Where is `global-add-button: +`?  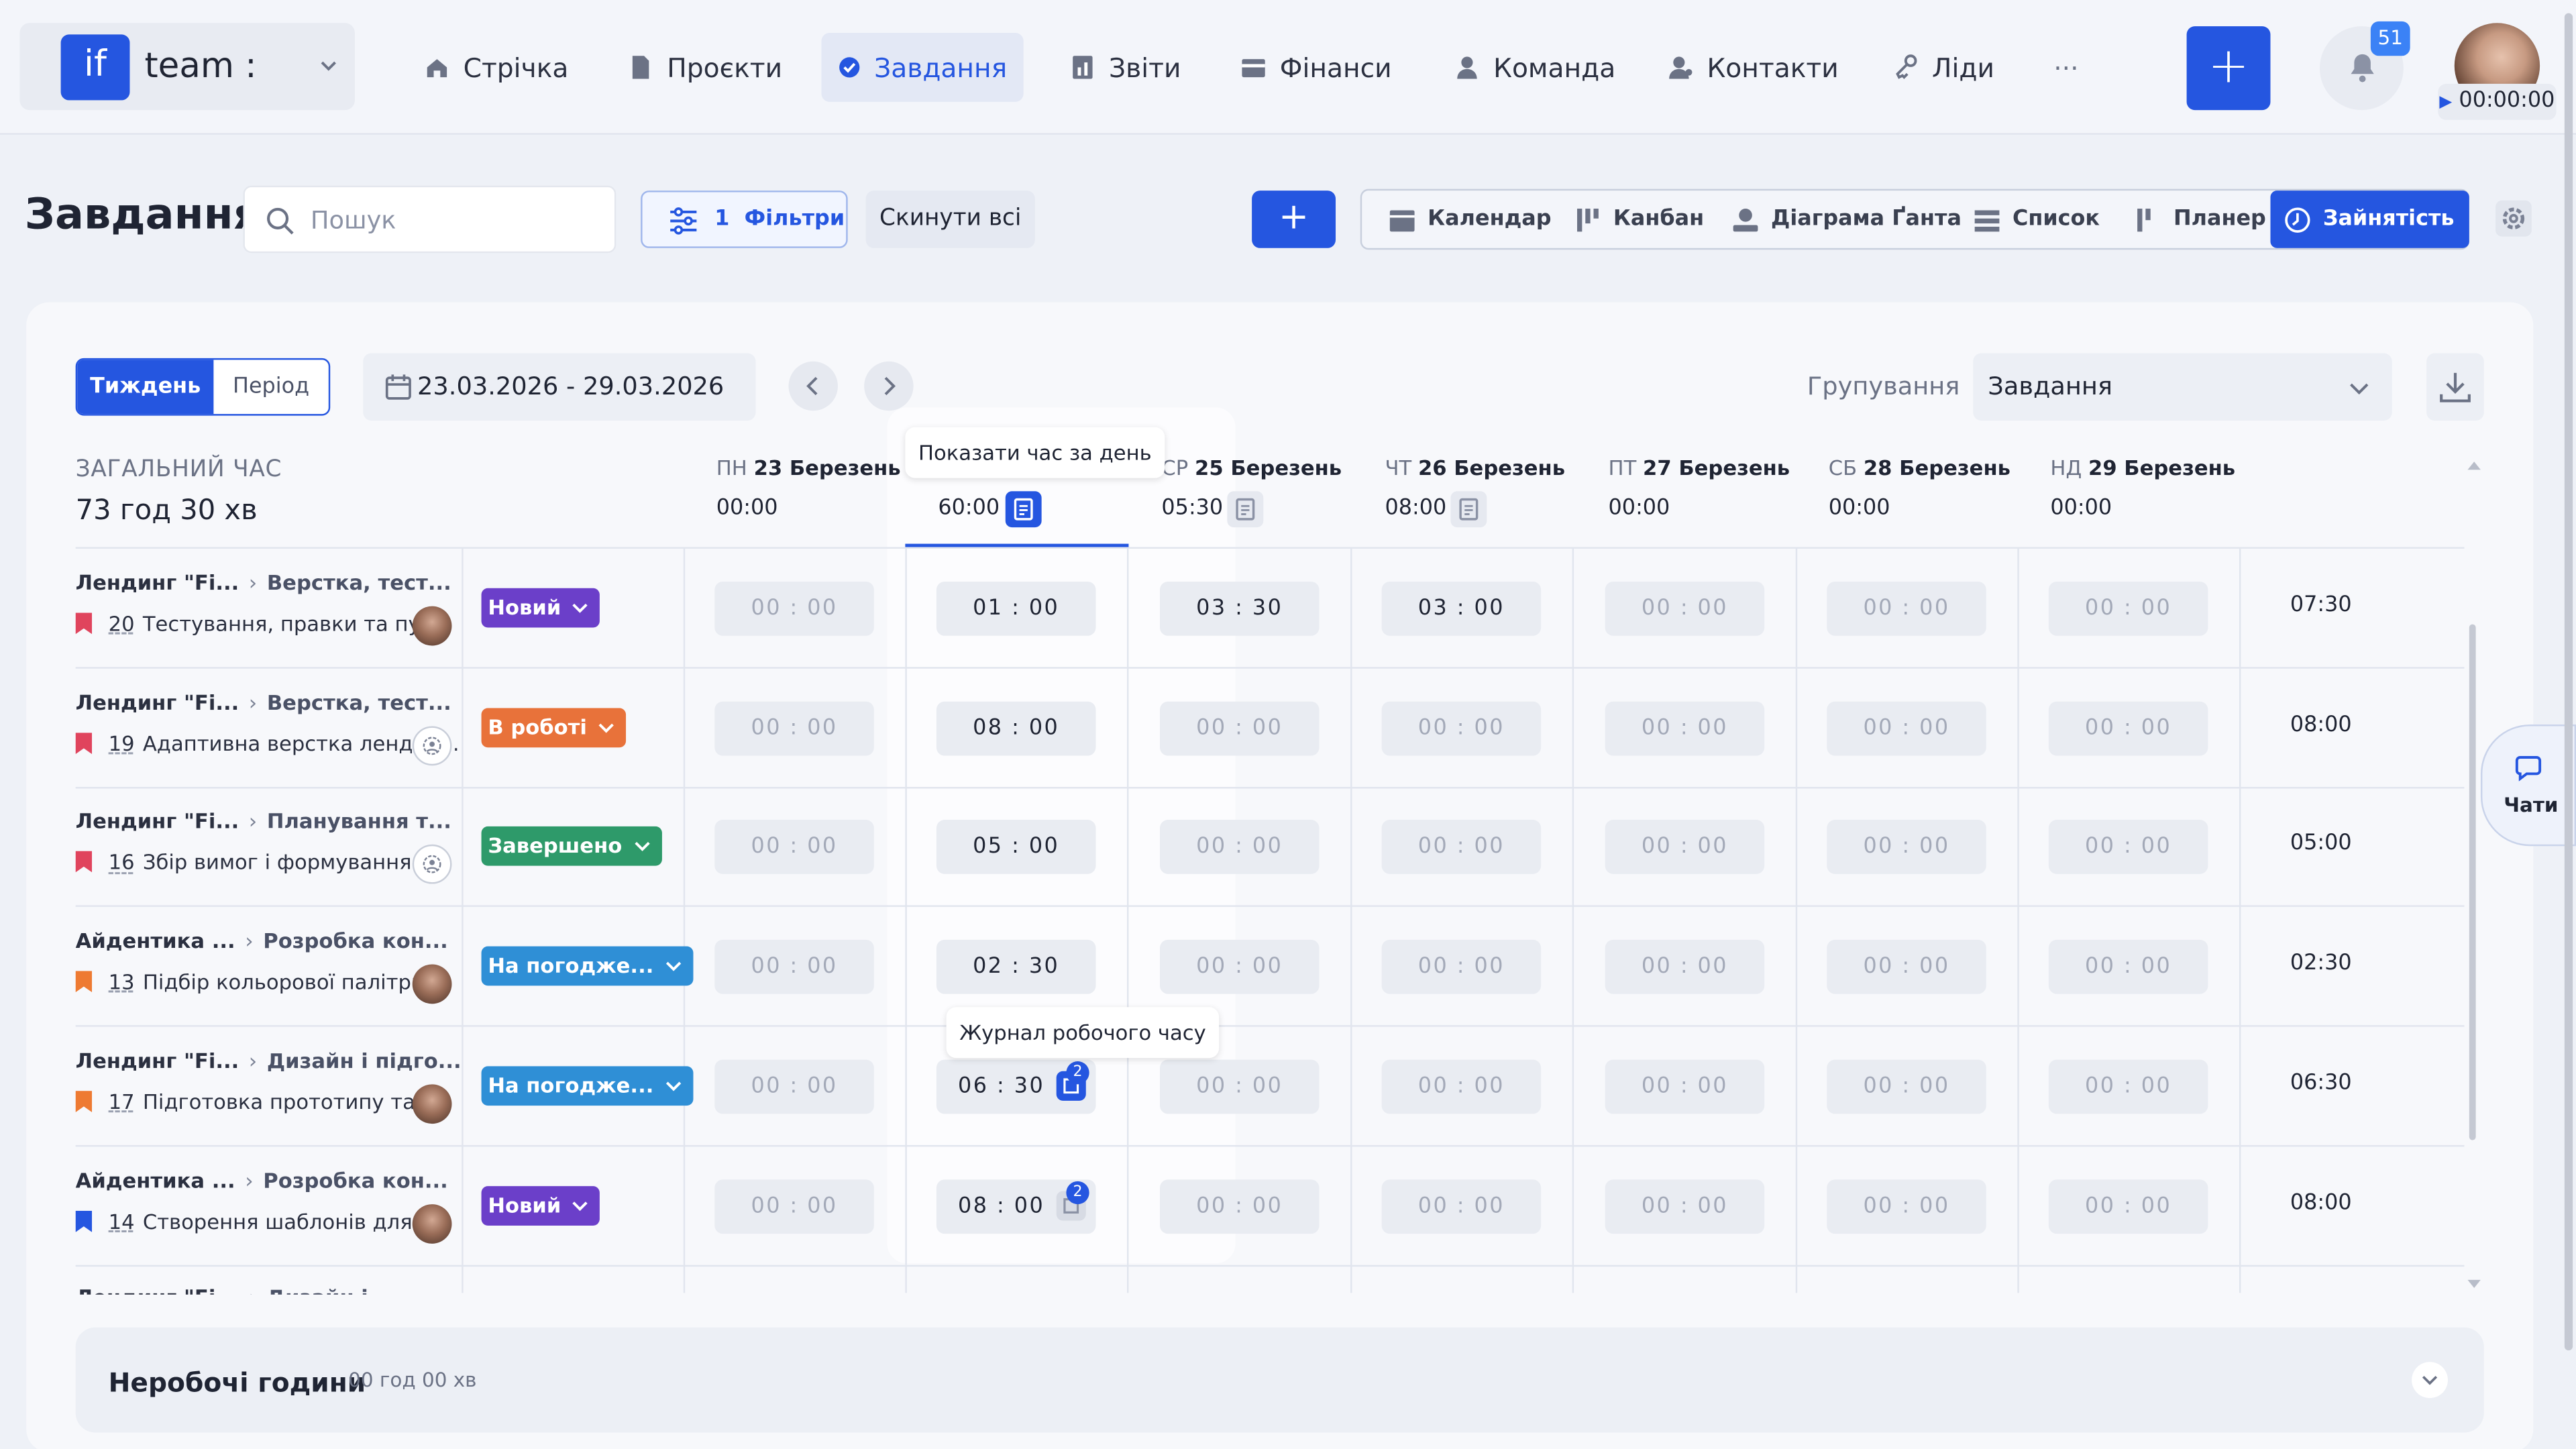
global-add-button: + is located at coordinates (2228, 68).